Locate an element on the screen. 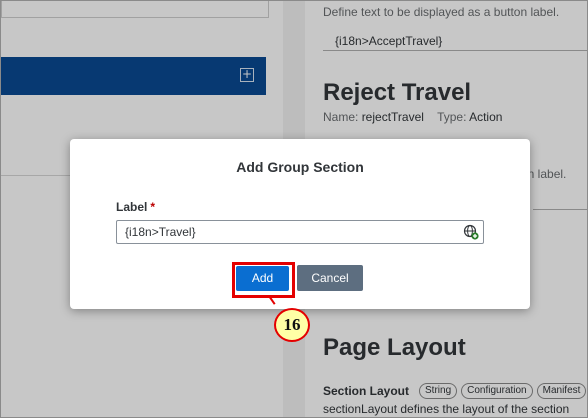 The height and width of the screenshot is (418, 588). required-marker: * is located at coordinates (153, 207).